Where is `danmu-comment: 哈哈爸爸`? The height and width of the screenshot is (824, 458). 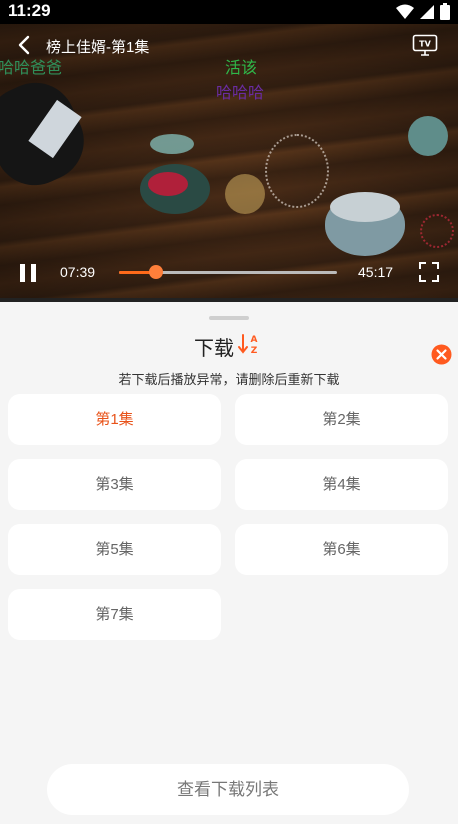
danmu-comment: 哈哈爸爸 is located at coordinates (31, 68).